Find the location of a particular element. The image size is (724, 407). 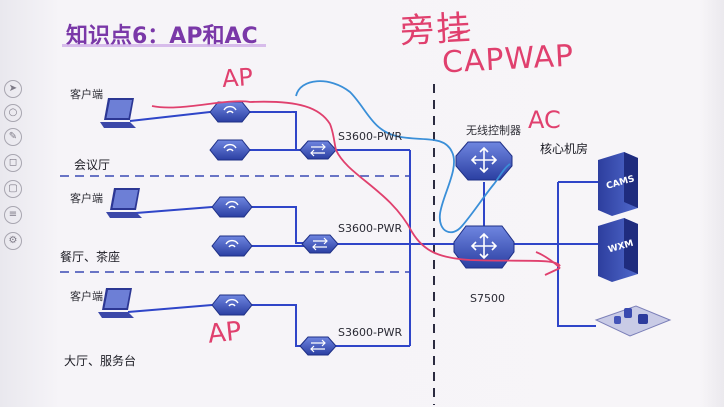

access-switch-label-3: S3600-PWR is located at coordinates (370, 332).